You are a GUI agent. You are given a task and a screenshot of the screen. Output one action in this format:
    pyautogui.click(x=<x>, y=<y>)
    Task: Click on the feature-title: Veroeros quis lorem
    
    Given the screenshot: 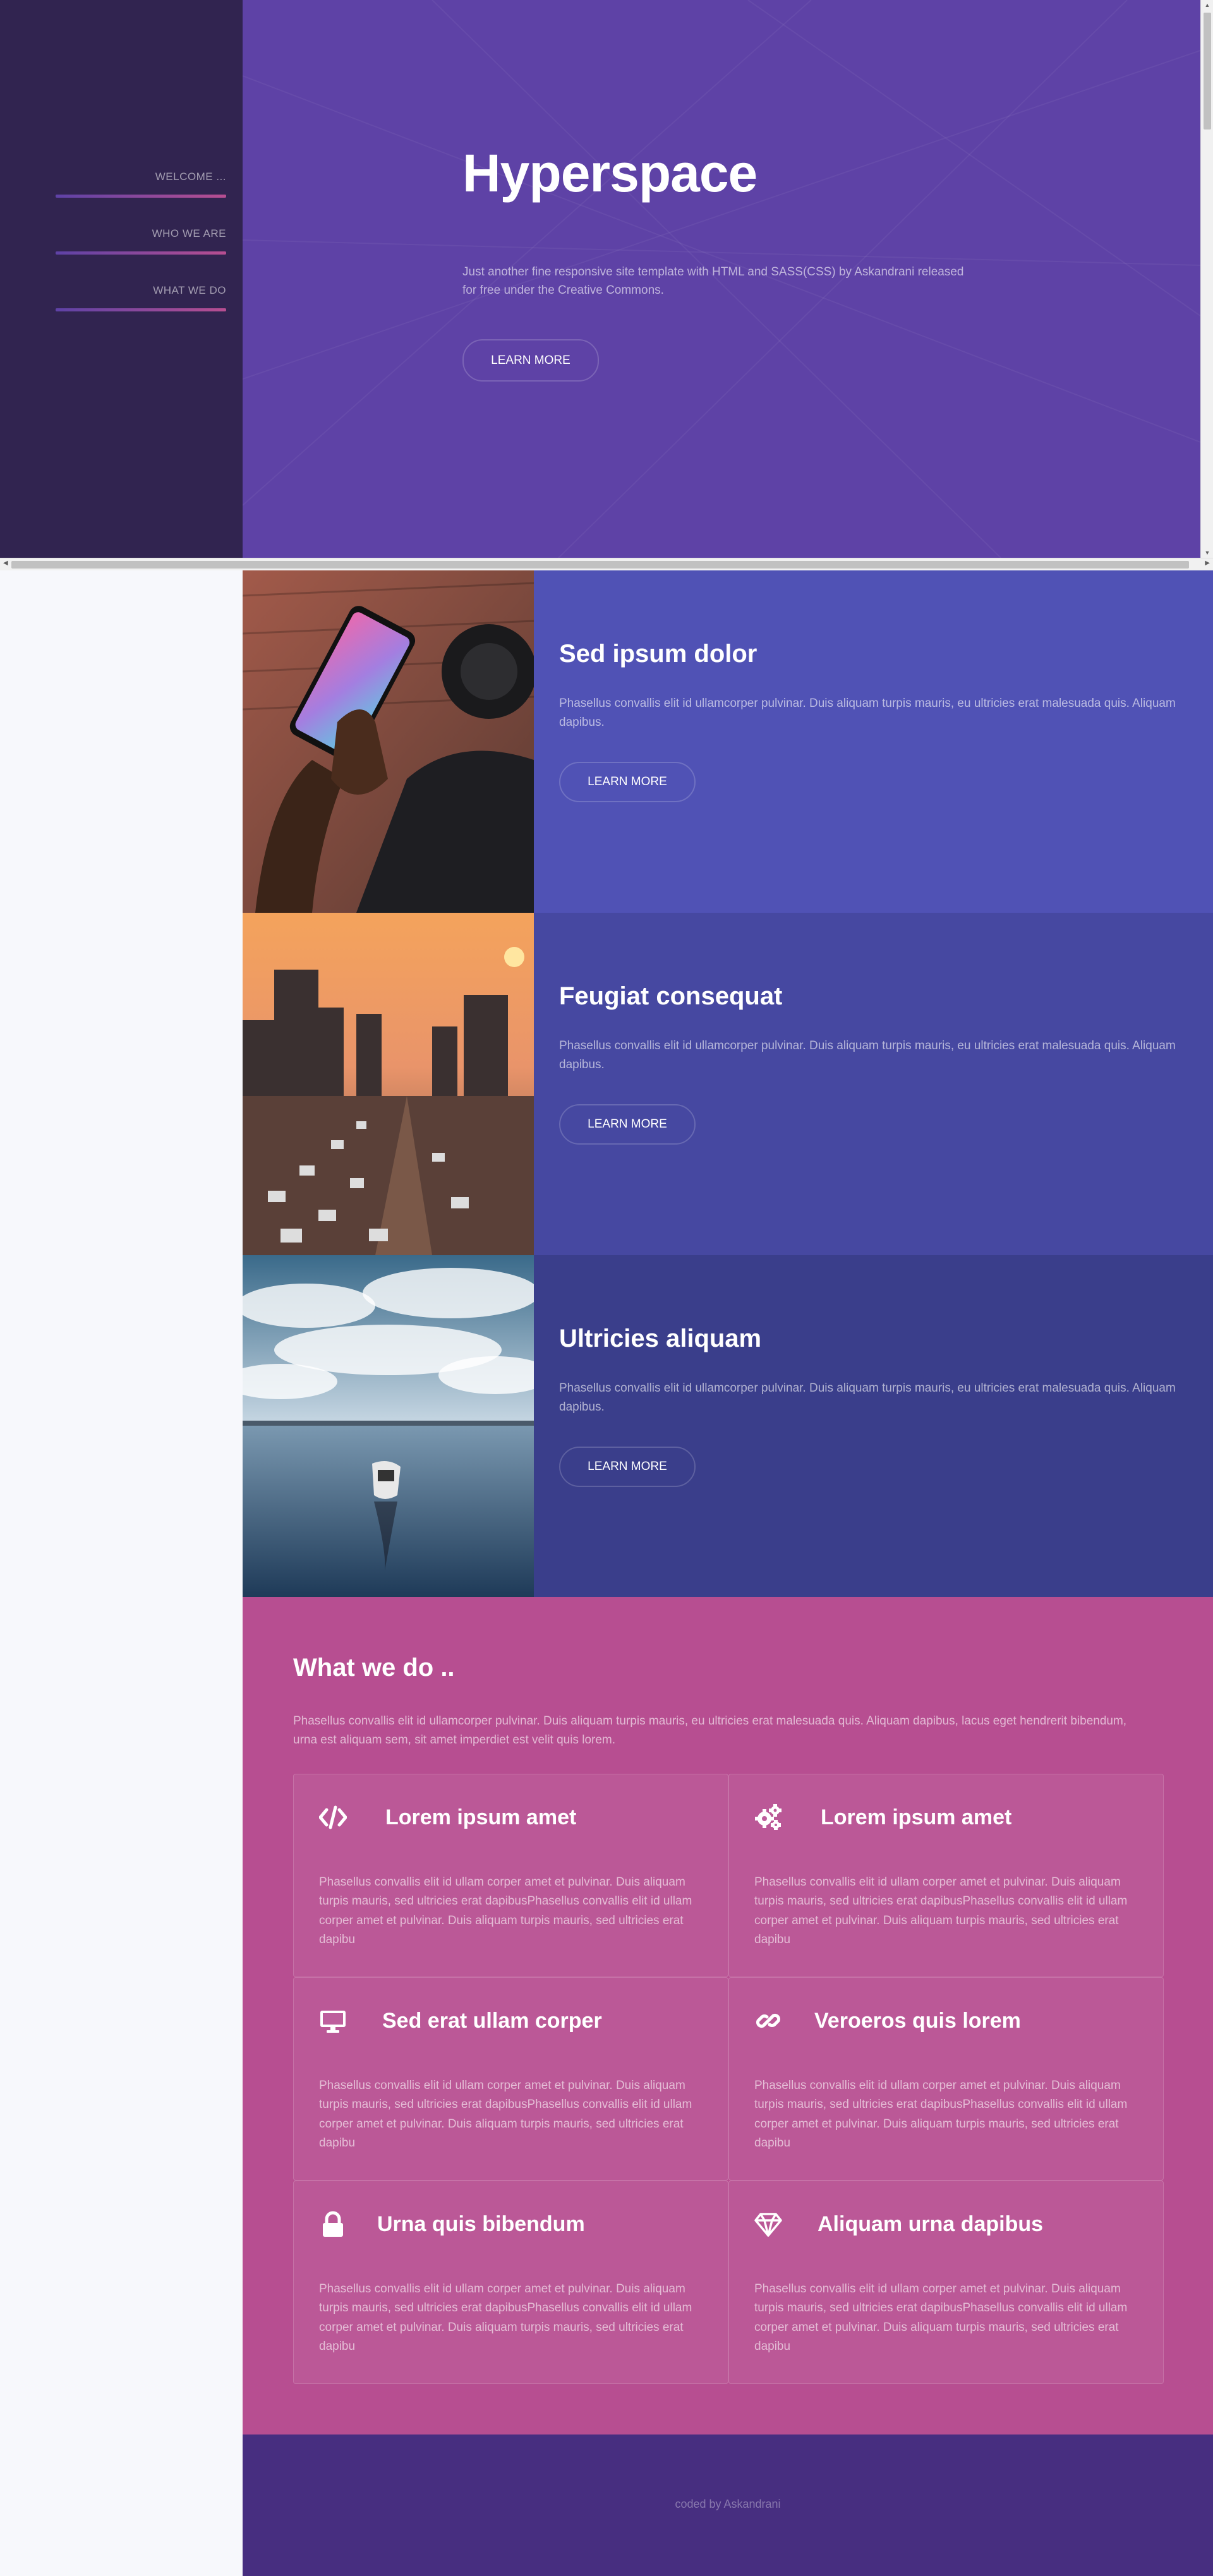 What is the action you would take?
    pyautogui.click(x=917, y=2021)
    